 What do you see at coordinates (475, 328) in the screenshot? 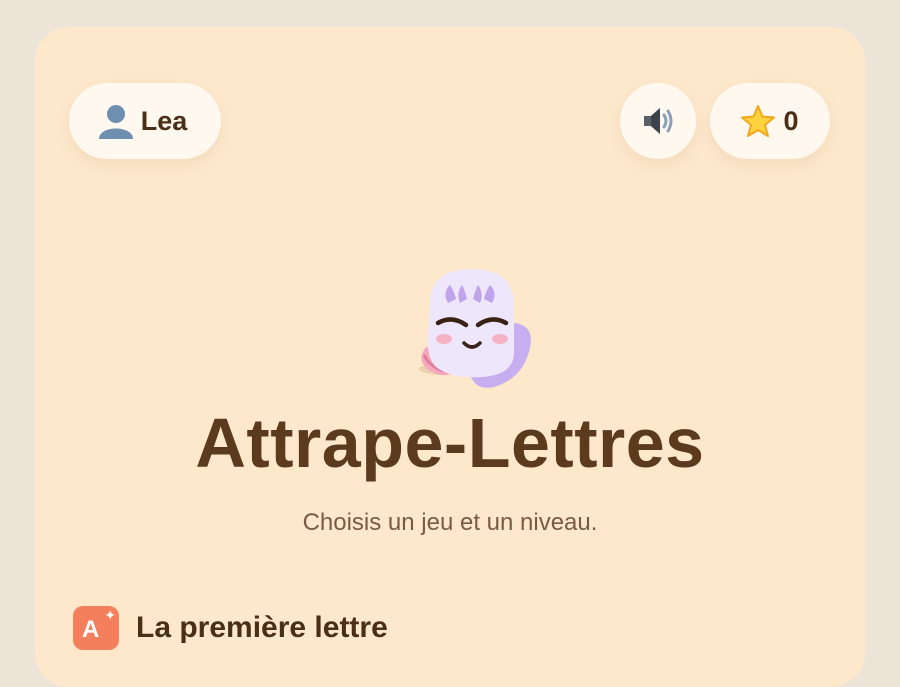
I see `ghost-mascot-icon` at bounding box center [475, 328].